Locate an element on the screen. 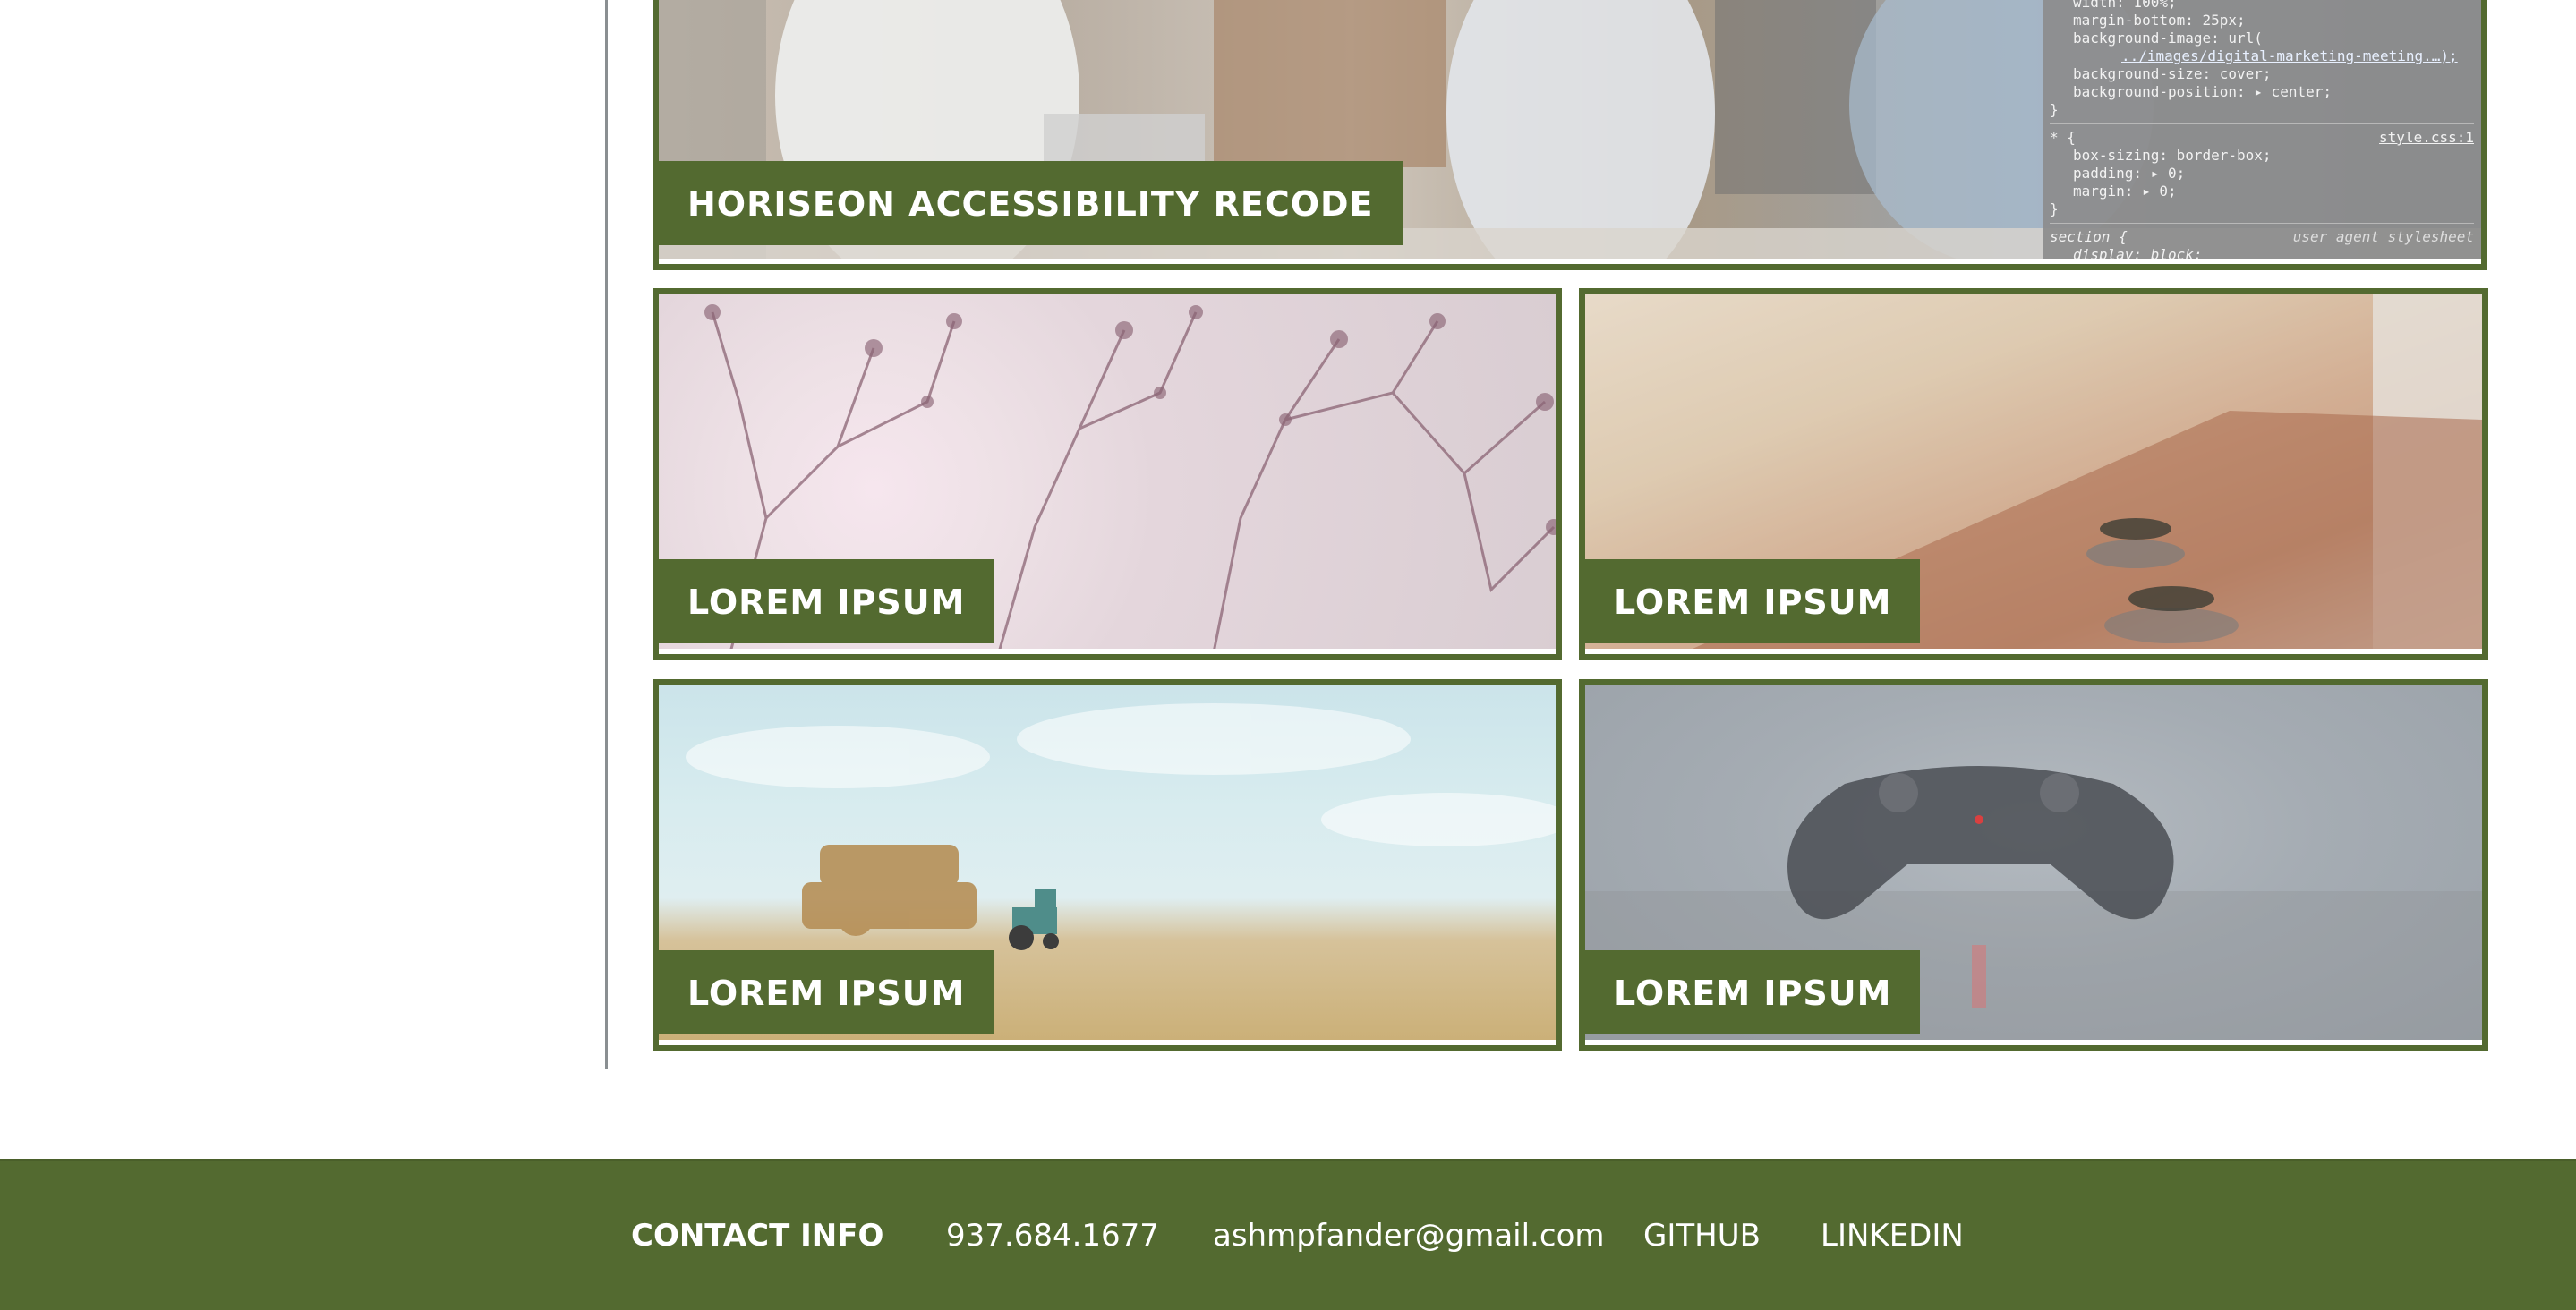  css-url-link: ../images/digital-marketing-meeting.…); is located at coordinates (2262, 56).